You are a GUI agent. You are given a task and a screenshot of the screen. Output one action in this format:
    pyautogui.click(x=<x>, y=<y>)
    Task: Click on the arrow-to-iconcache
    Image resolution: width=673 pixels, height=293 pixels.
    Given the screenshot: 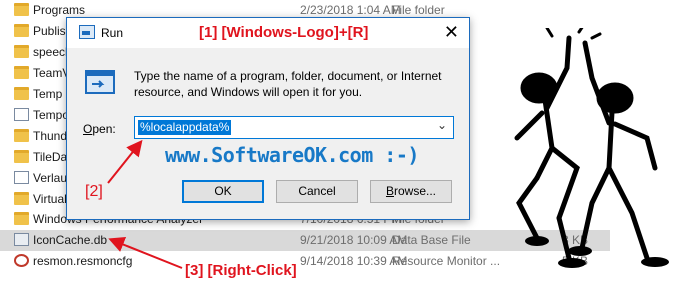 What is the action you would take?
    pyautogui.click(x=145, y=253)
    